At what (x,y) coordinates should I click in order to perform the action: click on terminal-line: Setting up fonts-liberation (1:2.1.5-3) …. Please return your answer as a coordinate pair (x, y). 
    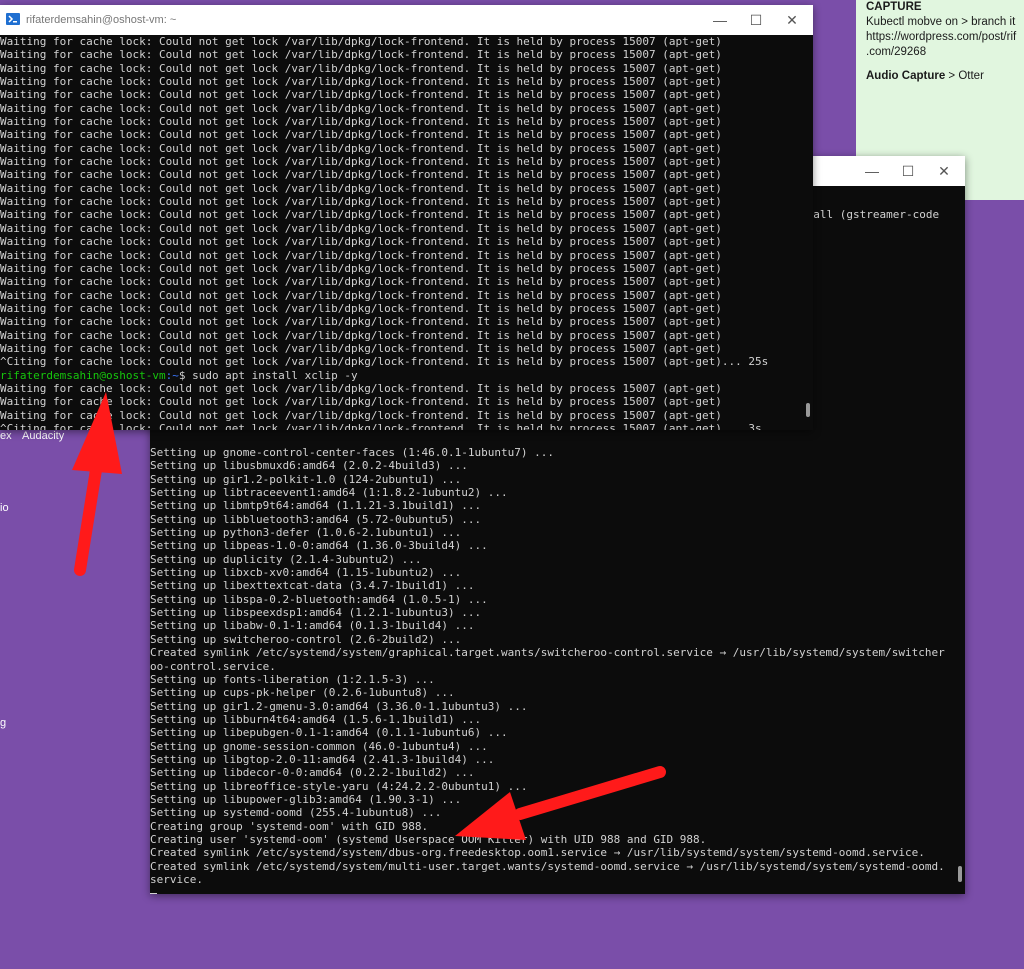
    Looking at the image, I should click on (292, 679).